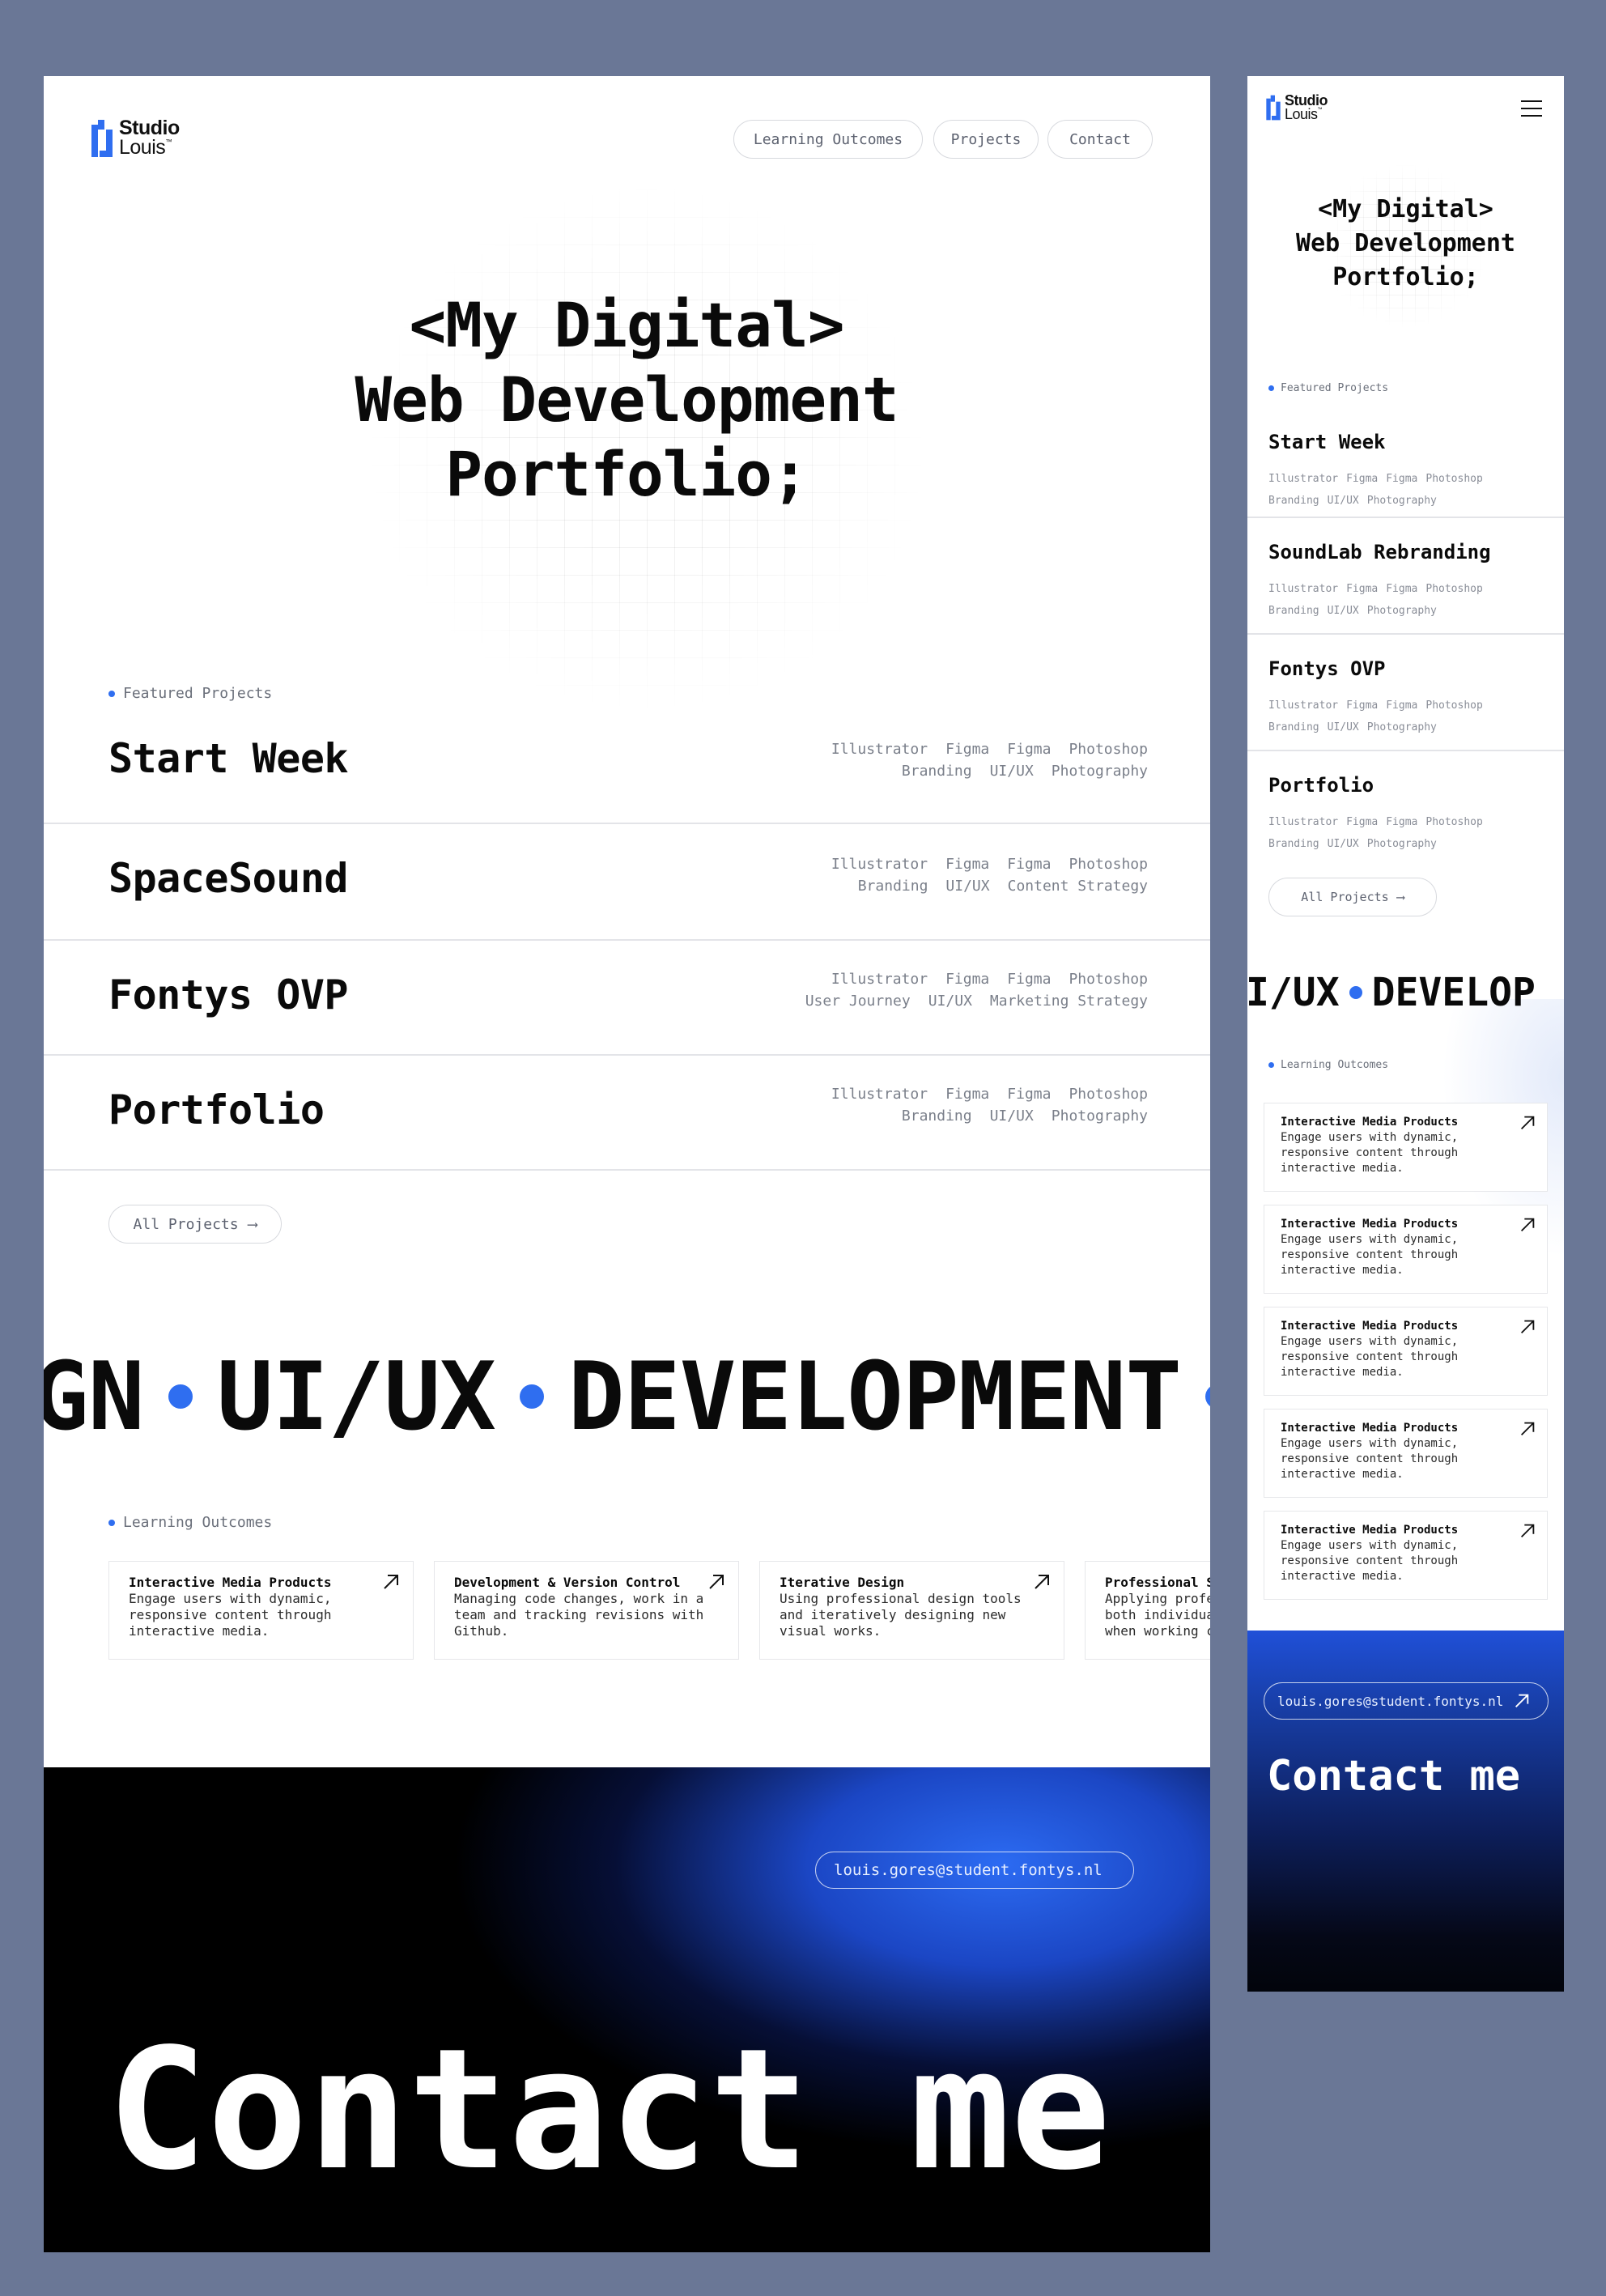 The width and height of the screenshot is (1606, 2296). What do you see at coordinates (1157, 1582) in the screenshot?
I see `outcome-card-title: Professional S` at bounding box center [1157, 1582].